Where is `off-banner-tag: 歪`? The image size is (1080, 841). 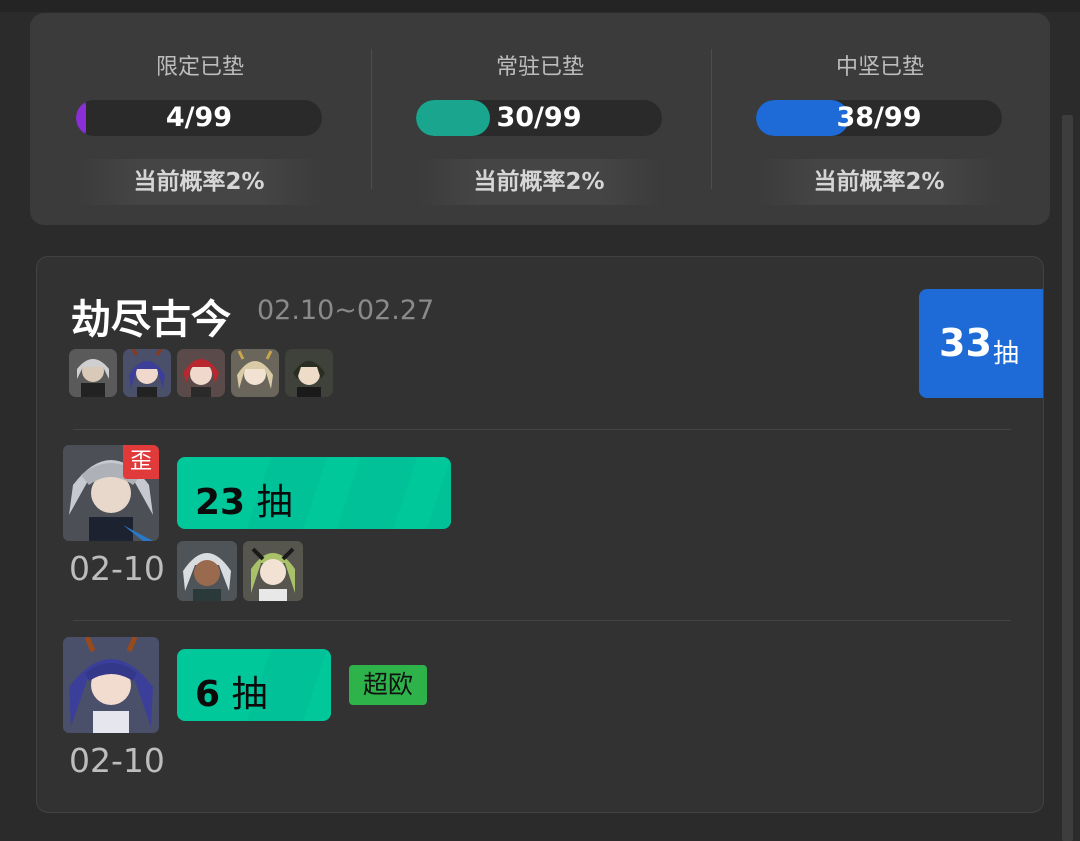
off-banner-tag: 歪 is located at coordinates (141, 462).